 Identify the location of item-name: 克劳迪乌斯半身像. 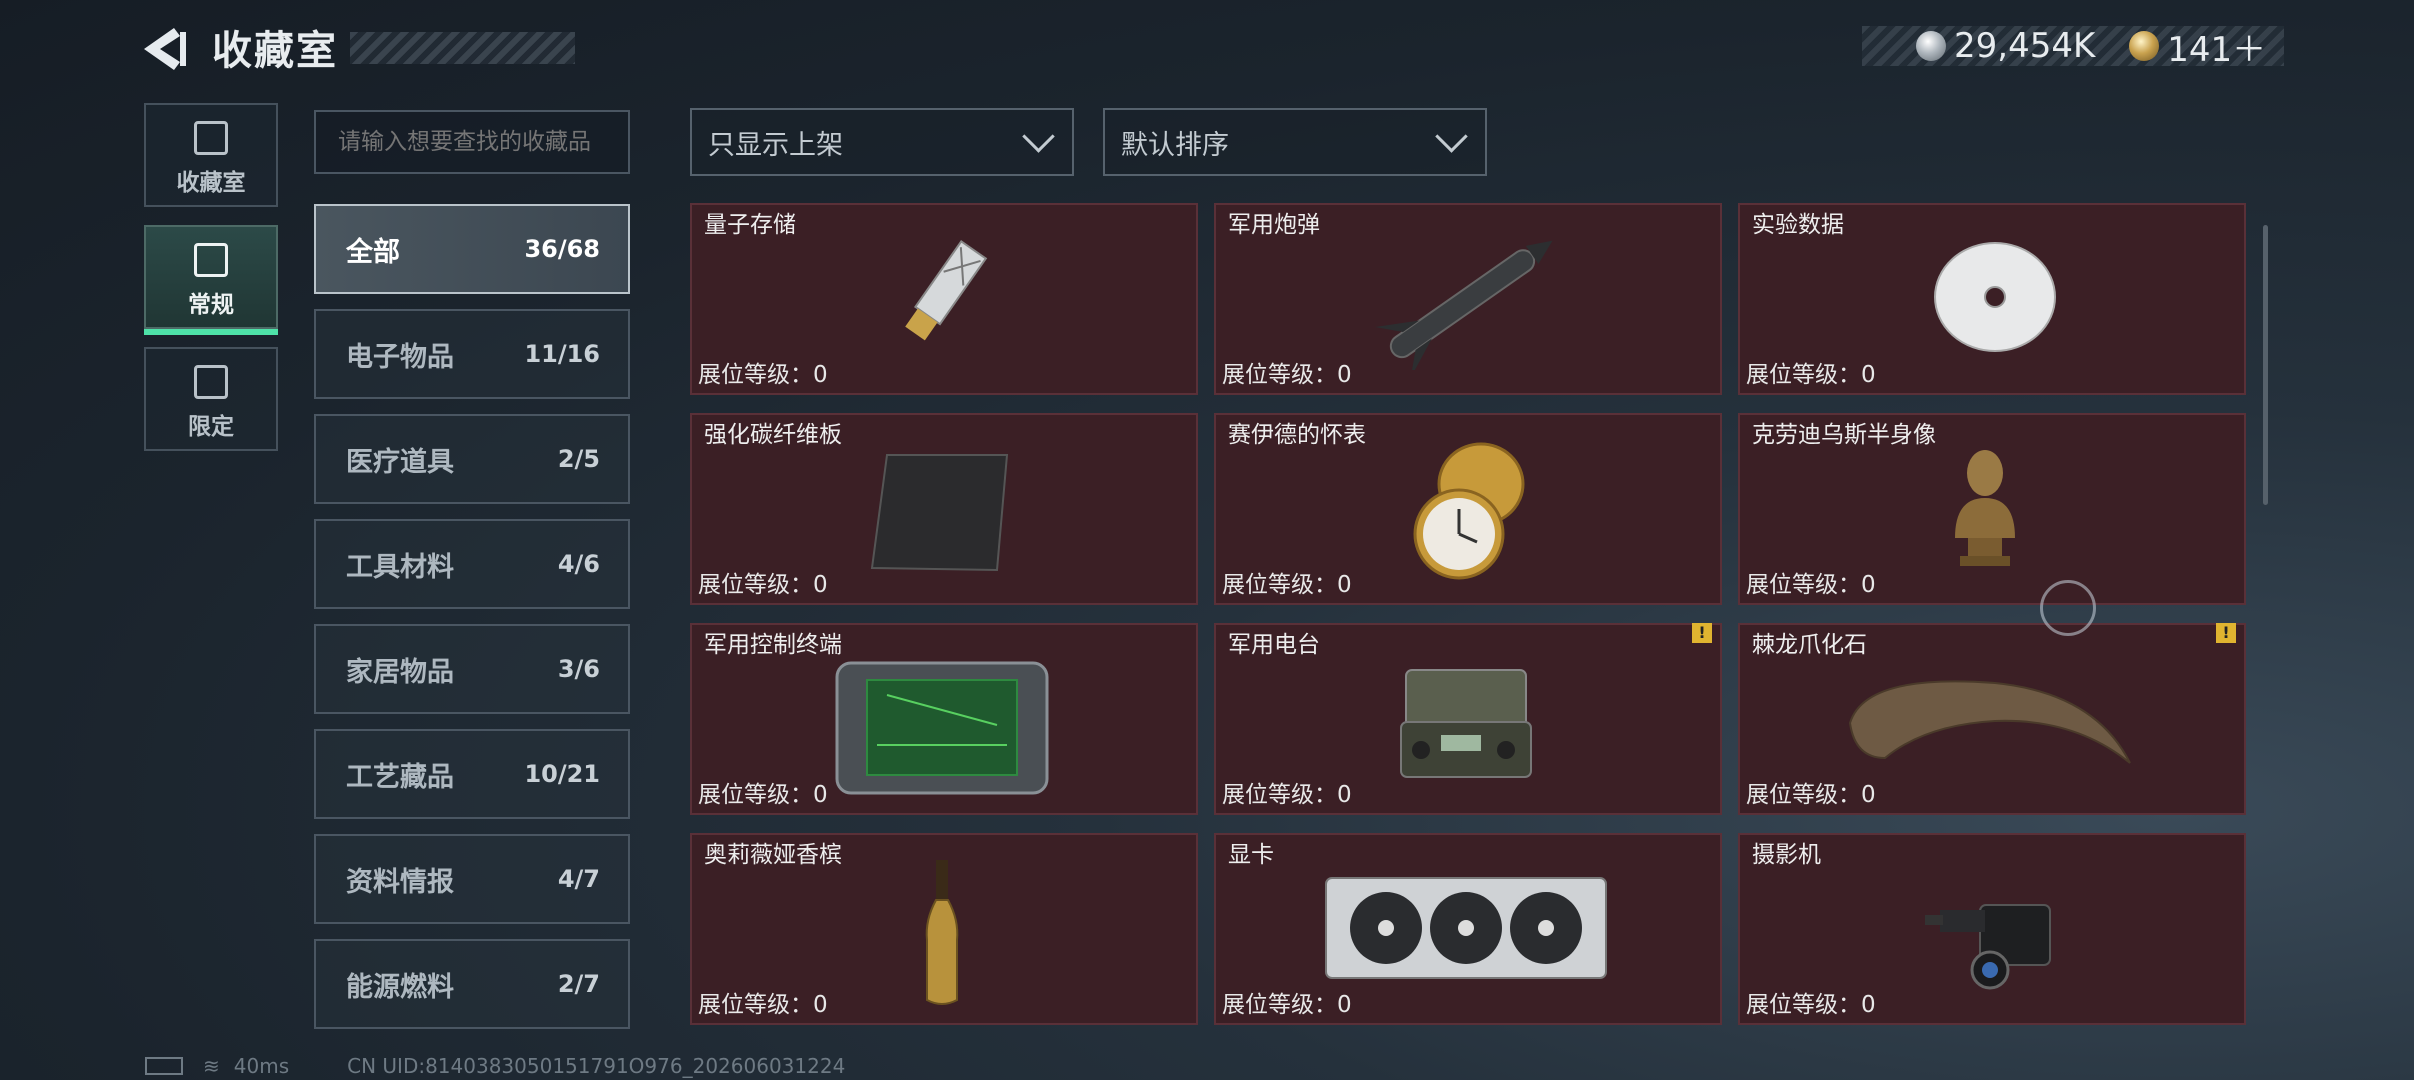
(1844, 435).